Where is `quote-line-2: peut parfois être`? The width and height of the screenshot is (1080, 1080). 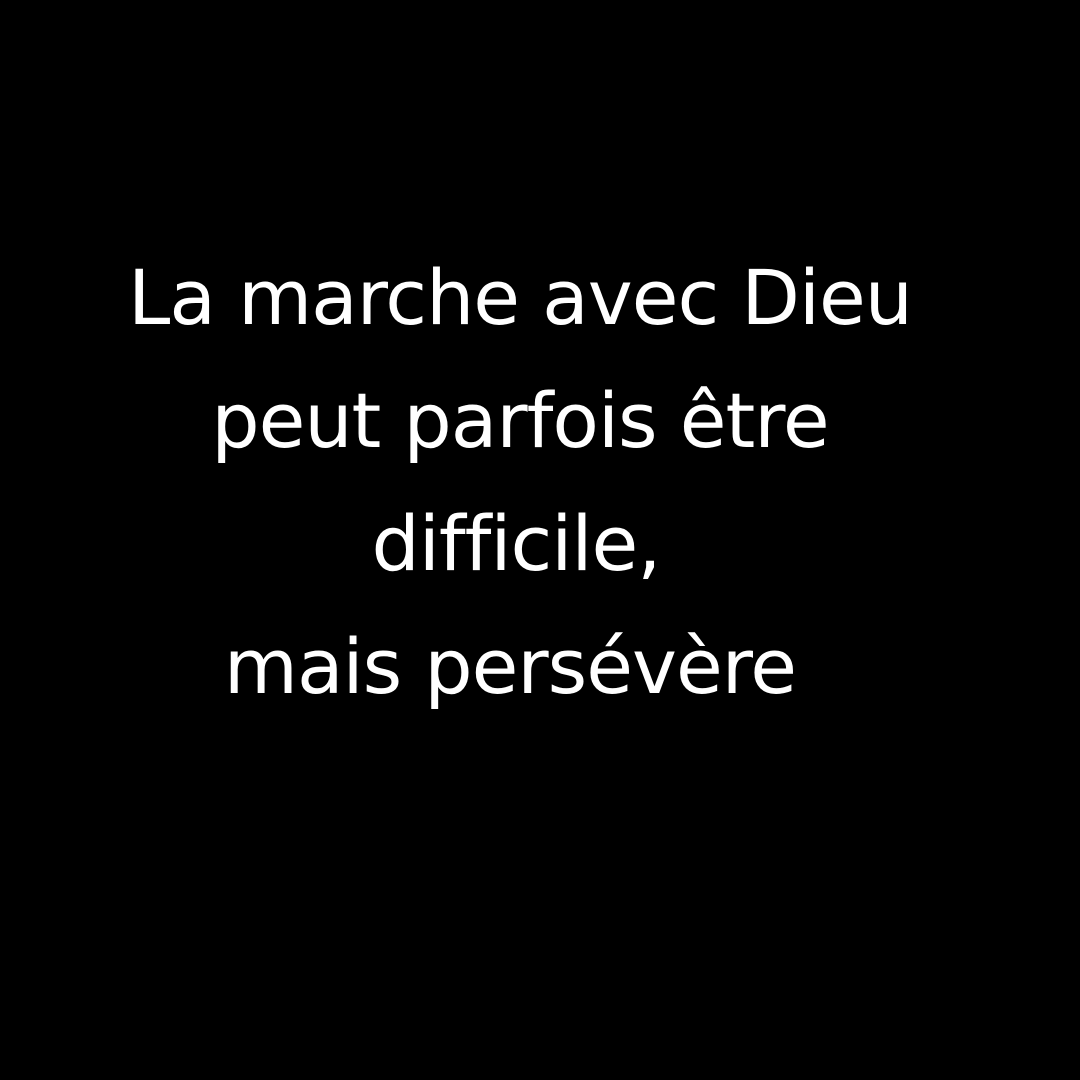 quote-line-2: peut parfois être is located at coordinates (520, 420).